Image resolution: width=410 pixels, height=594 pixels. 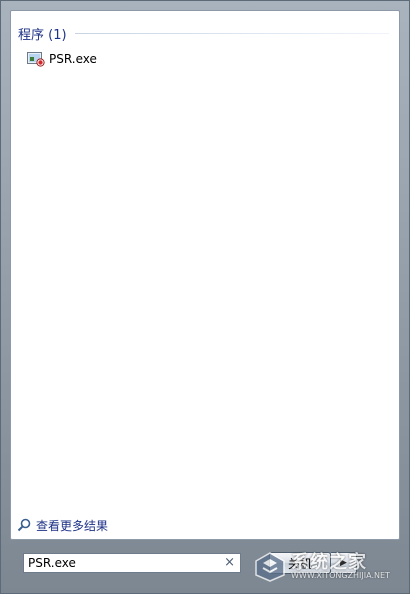 What do you see at coordinates (73, 59) in the screenshot?
I see `result-label: PSR.exe` at bounding box center [73, 59].